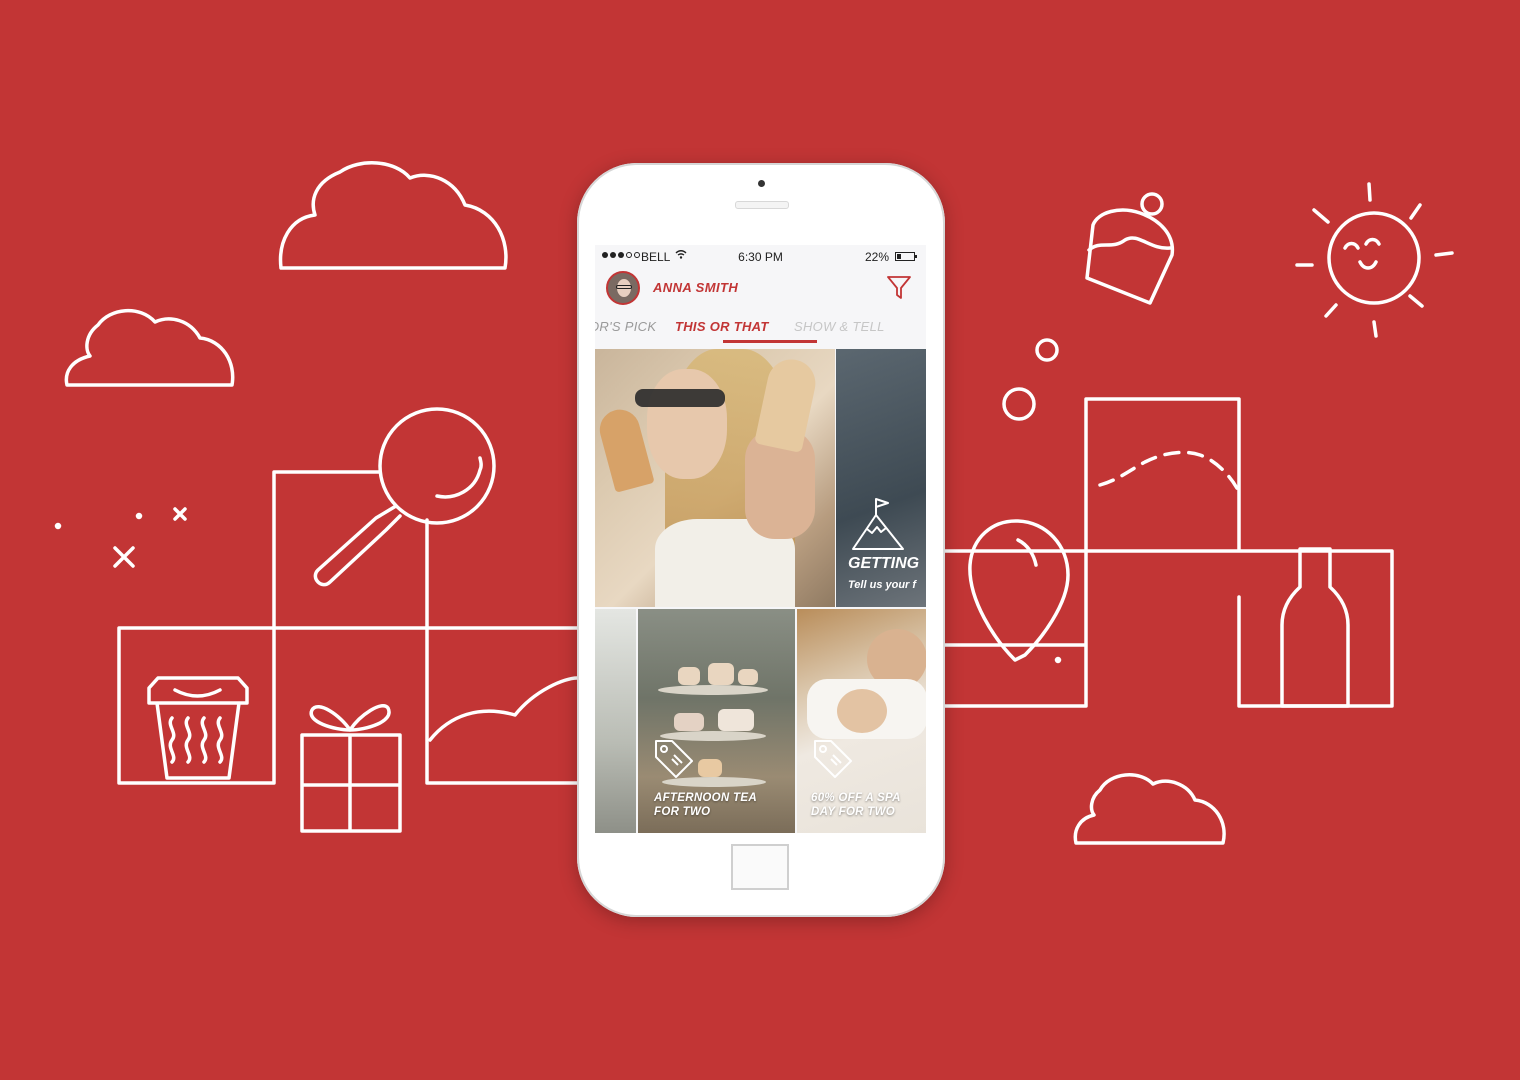 Image resolution: width=1520 pixels, height=1080 pixels. What do you see at coordinates (882, 585) in the screenshot?
I see `getting-started-subtitle: Tell us your f` at bounding box center [882, 585].